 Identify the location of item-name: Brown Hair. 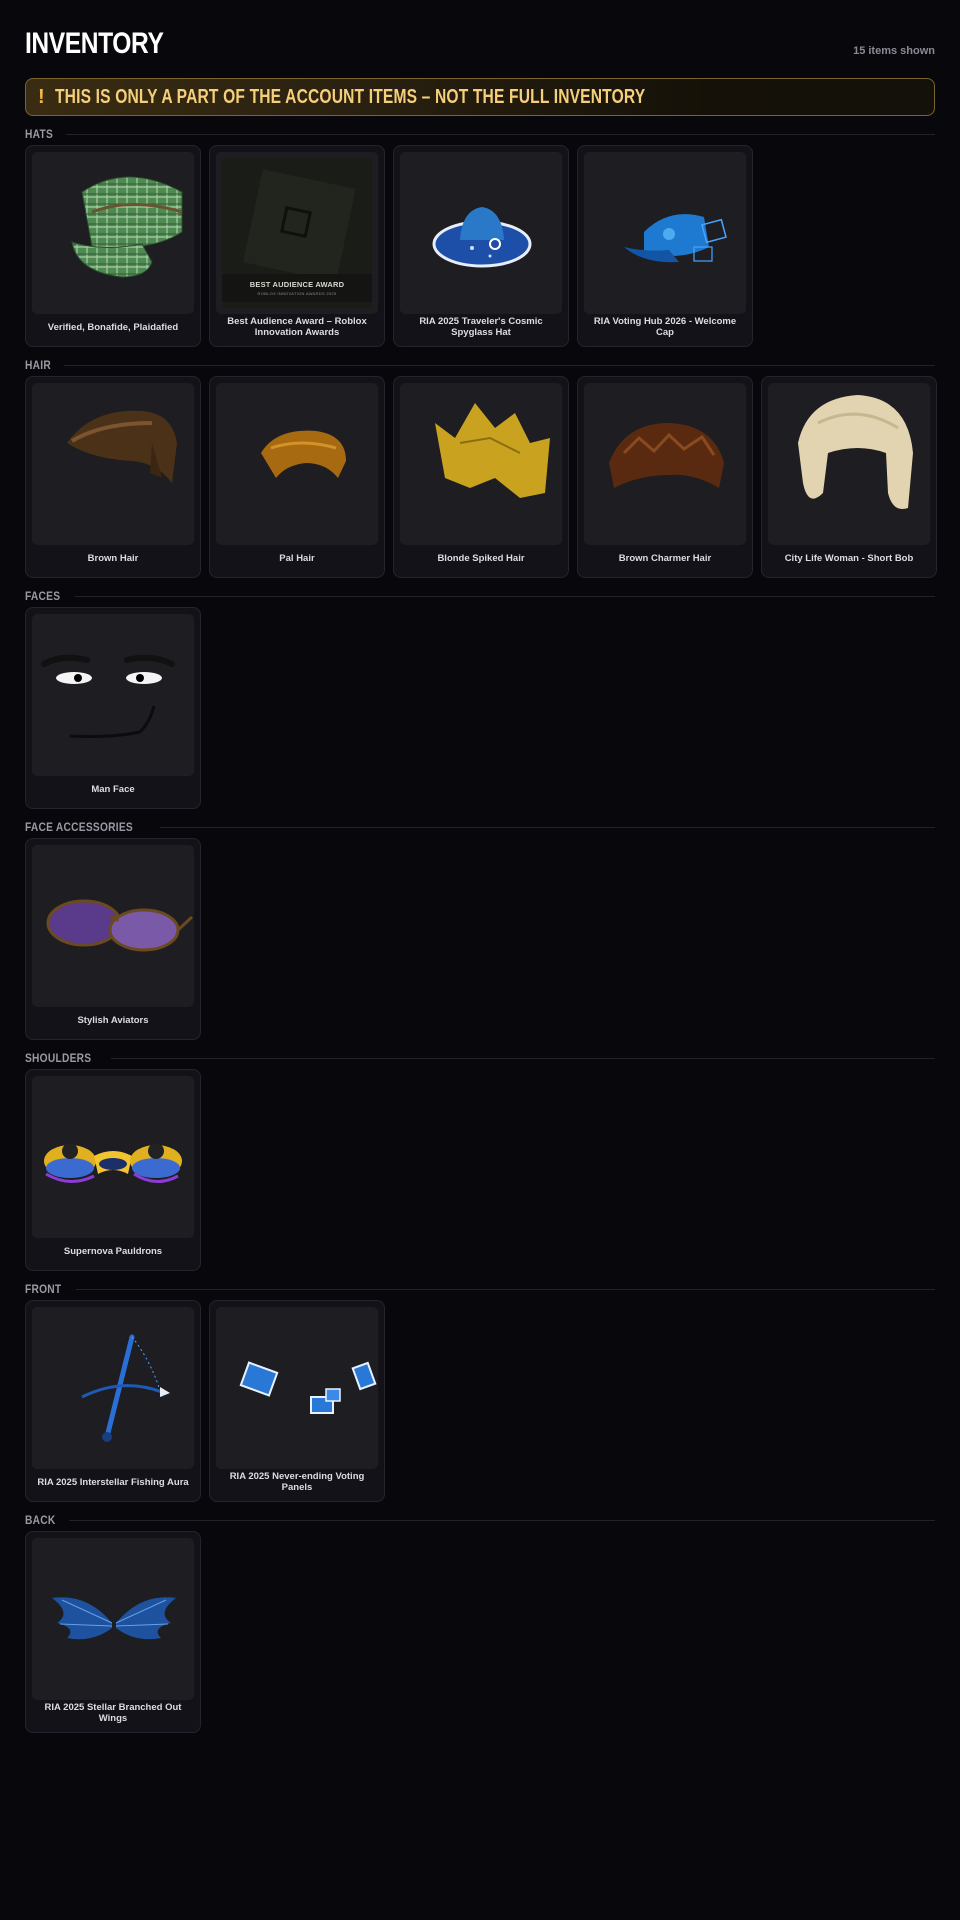
(113, 558).